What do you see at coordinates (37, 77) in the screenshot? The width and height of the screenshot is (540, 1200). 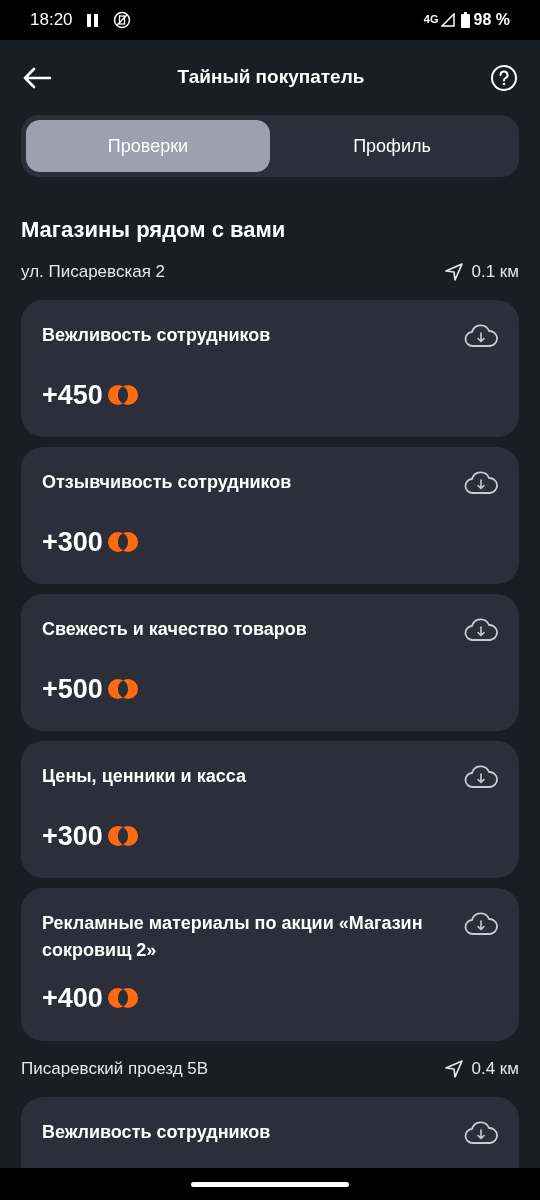 I see `back-arrow-icon` at bounding box center [37, 77].